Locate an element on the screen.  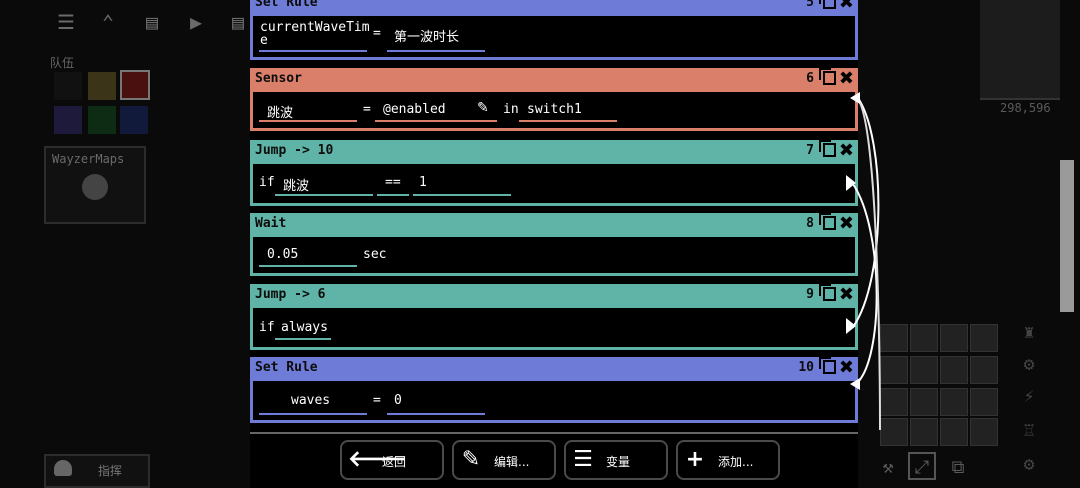
back-button: 🡐 返回 is located at coordinates (392, 460).